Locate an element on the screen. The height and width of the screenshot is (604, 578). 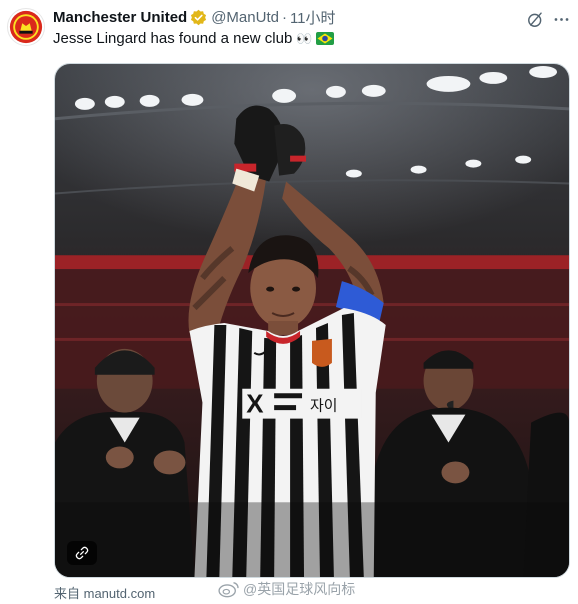
svg-text: 자이 is located at coordinates (324, 406).